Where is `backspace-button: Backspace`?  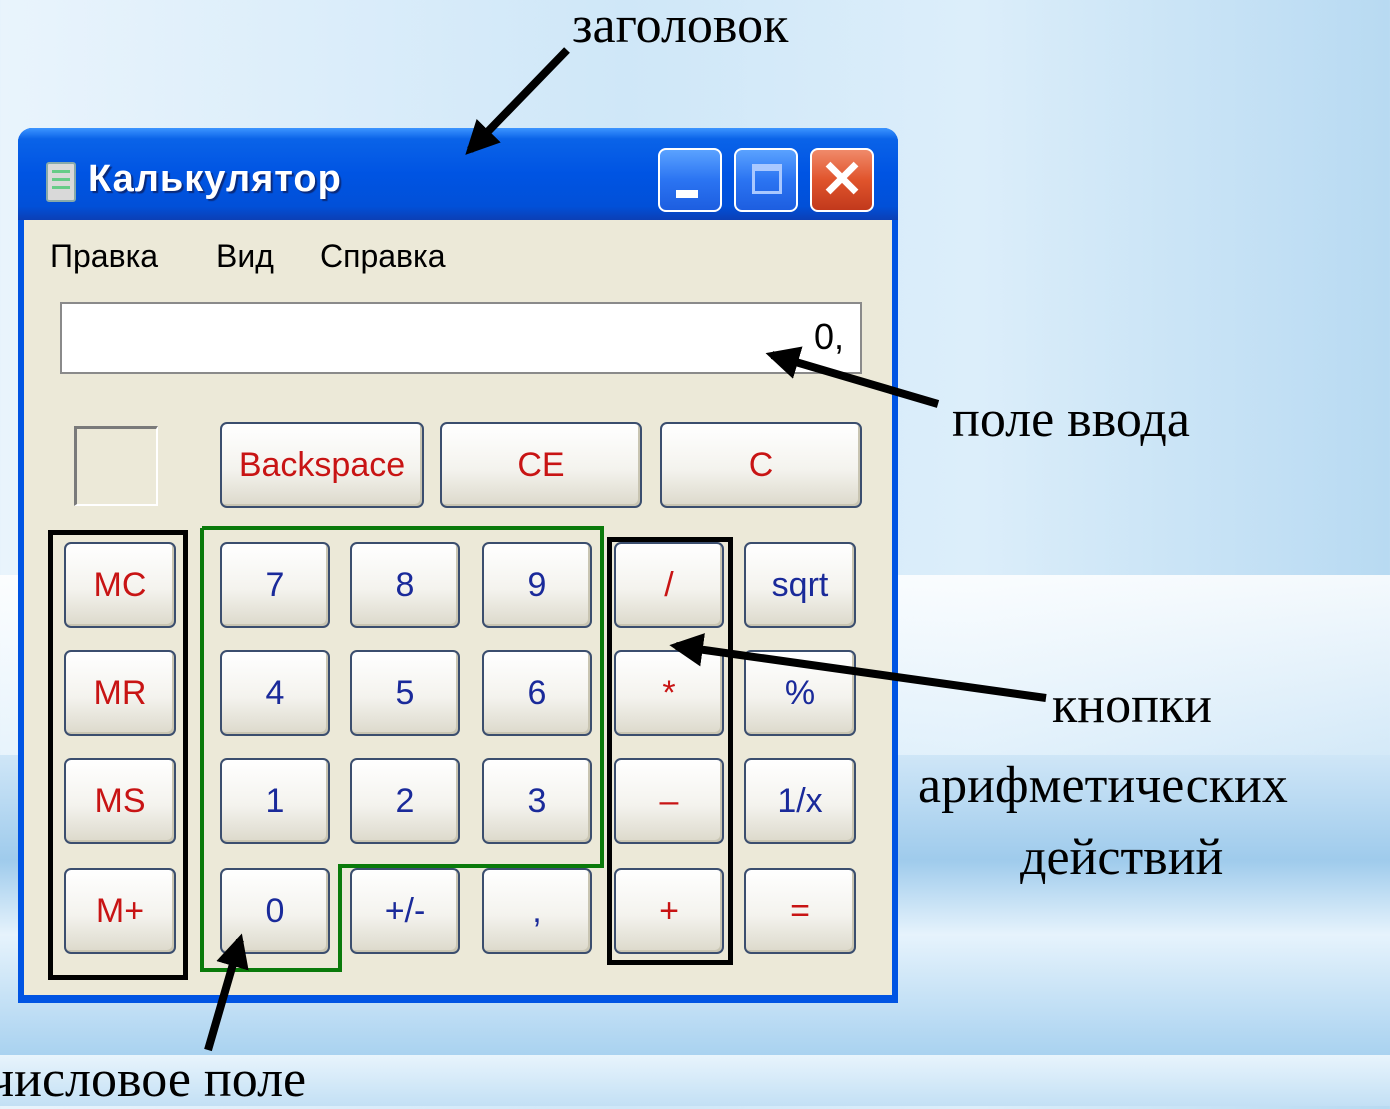 backspace-button: Backspace is located at coordinates (322, 465).